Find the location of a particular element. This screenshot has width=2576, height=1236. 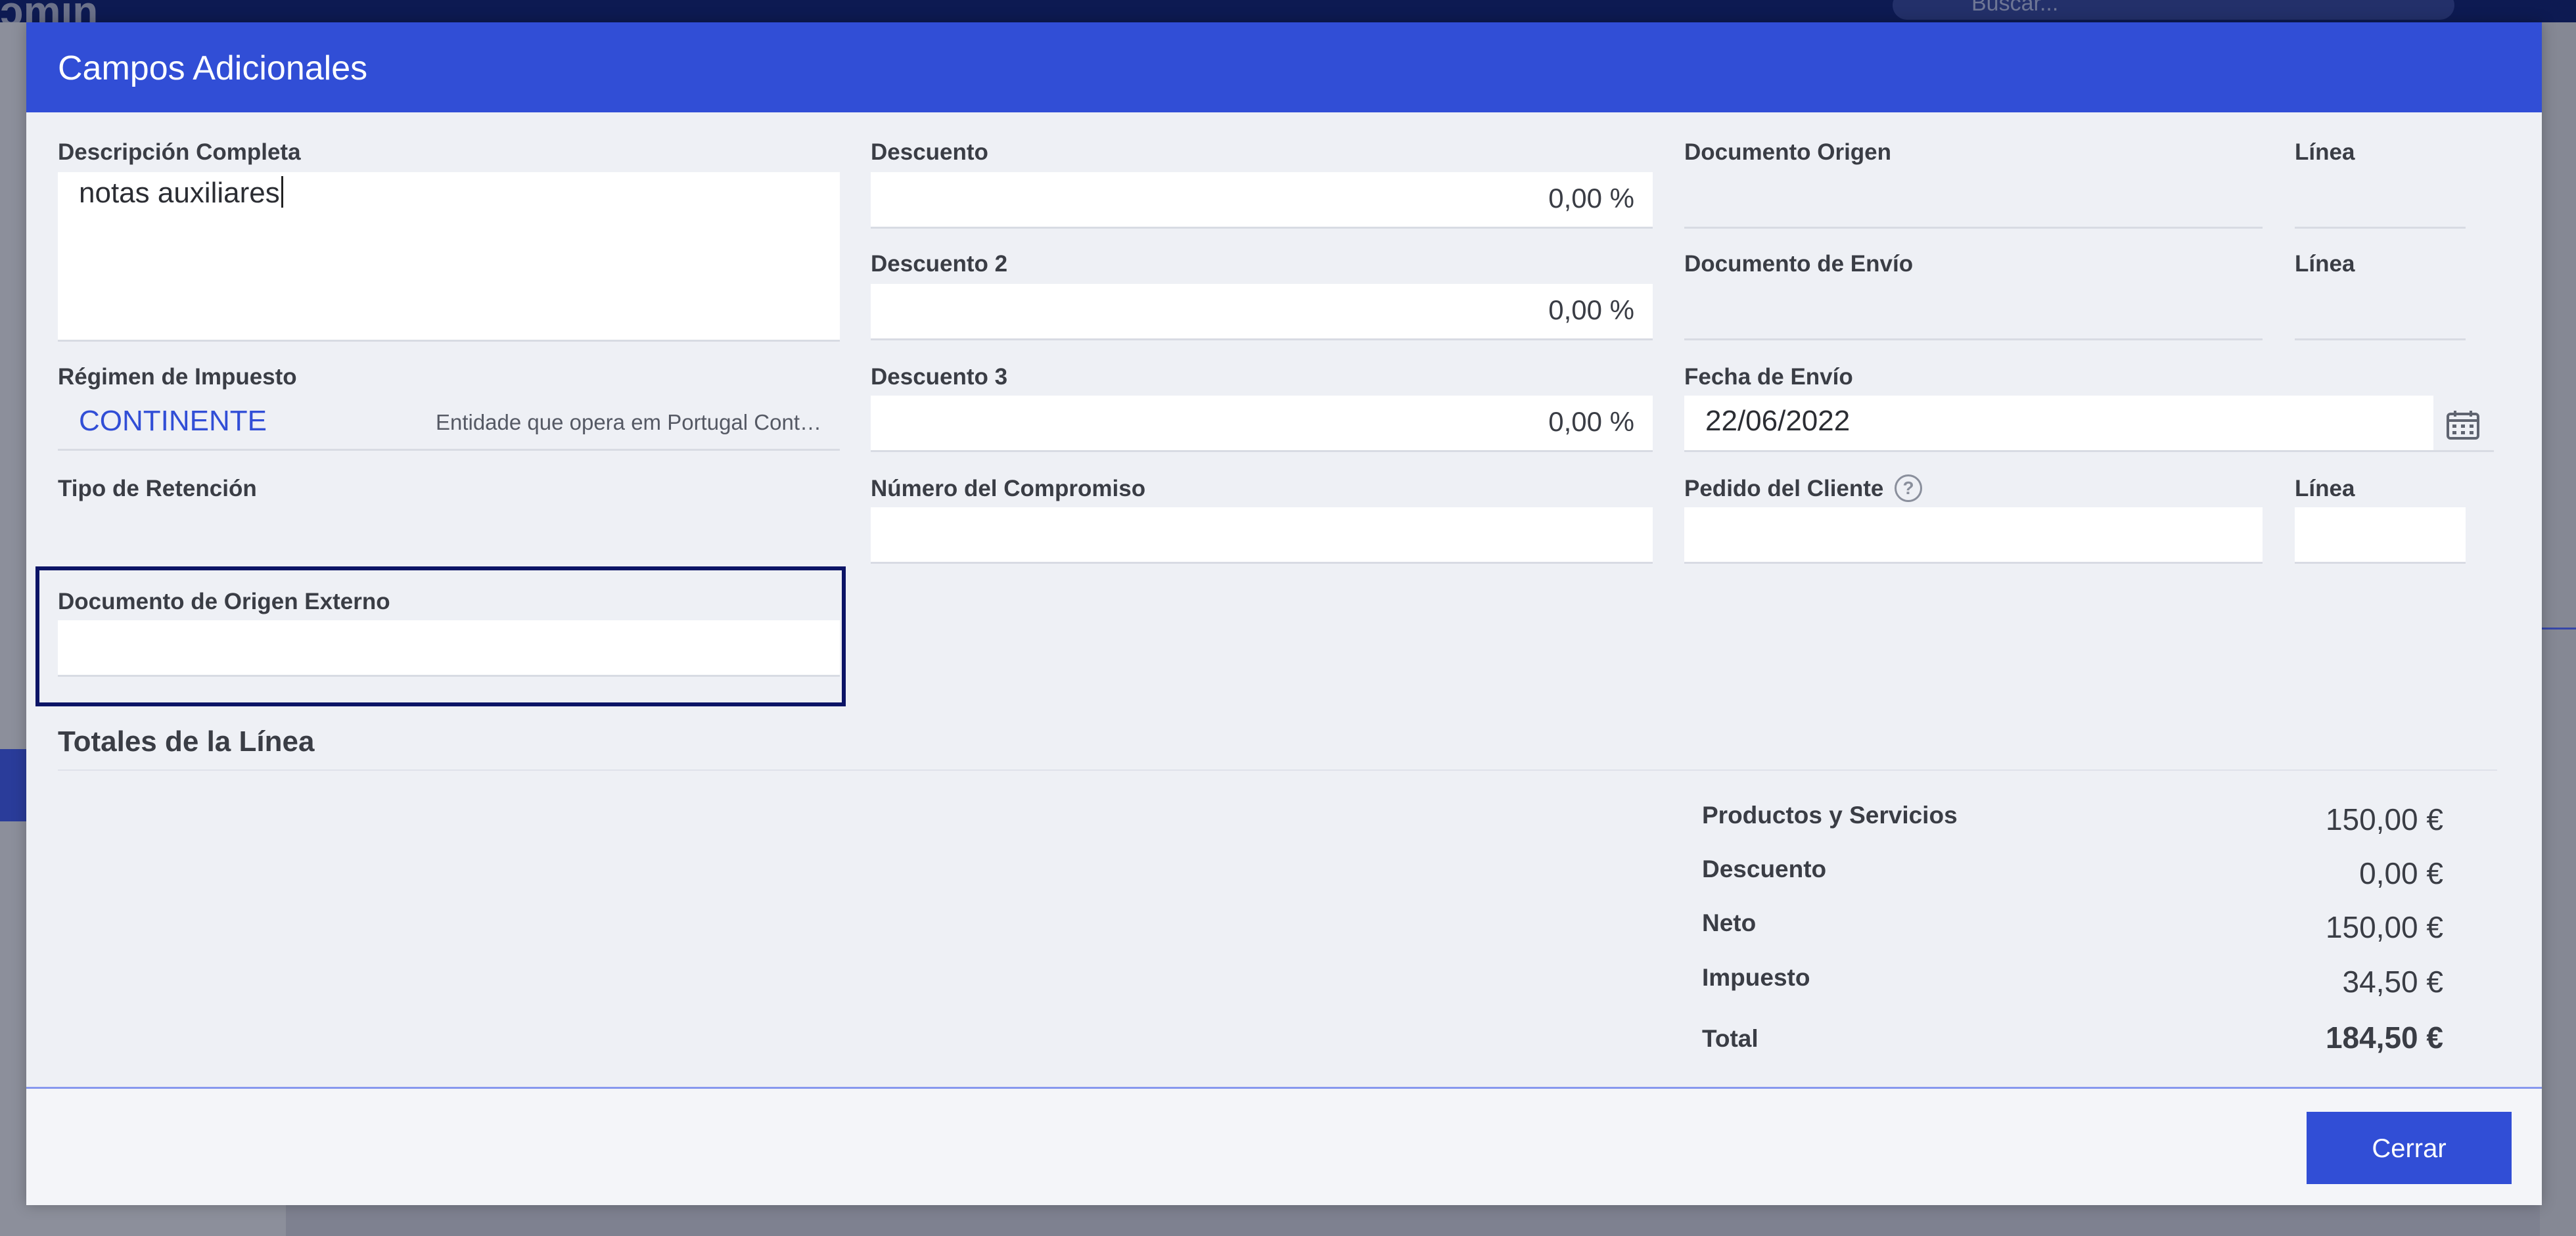

calendar-icon is located at coordinates (2463, 425).